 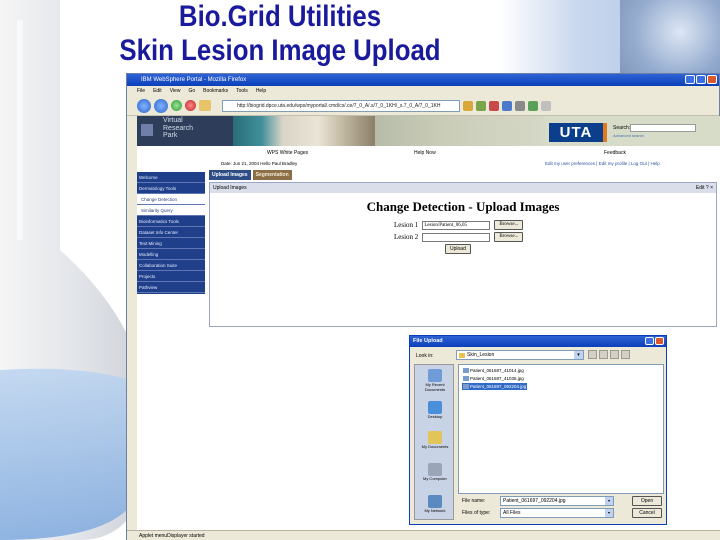 What do you see at coordinates (462, 355) in the screenshot?
I see `folder-icon` at bounding box center [462, 355].